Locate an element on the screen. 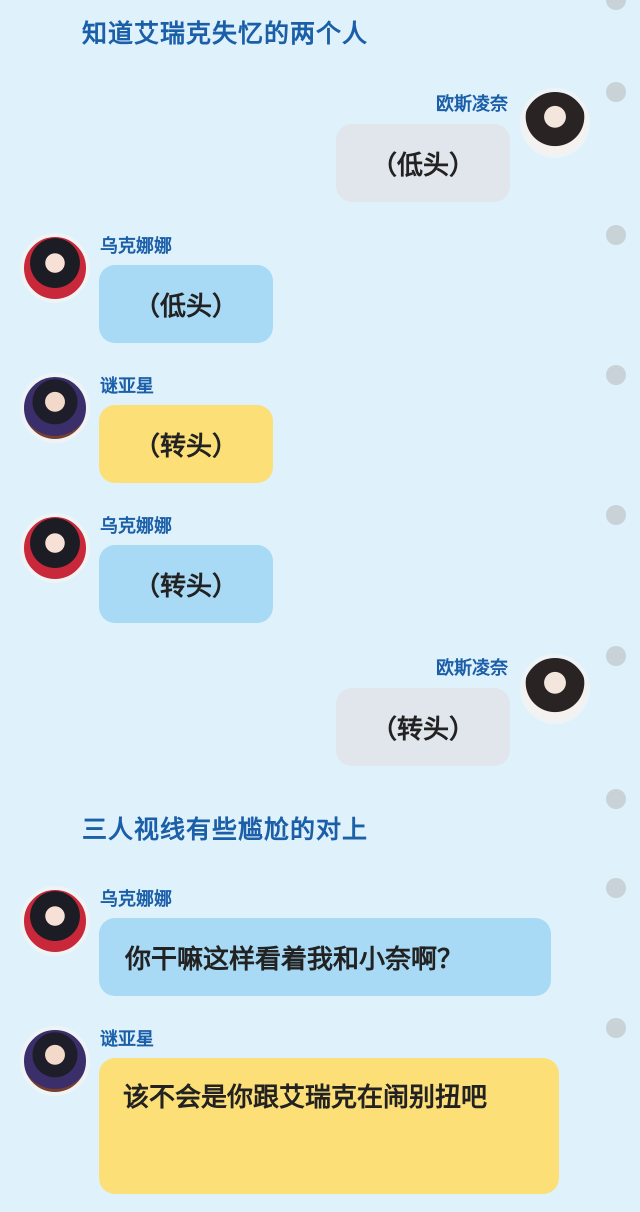  message-bubble: 你干嘛这样看着我和小奈啊？ is located at coordinates (325, 957).